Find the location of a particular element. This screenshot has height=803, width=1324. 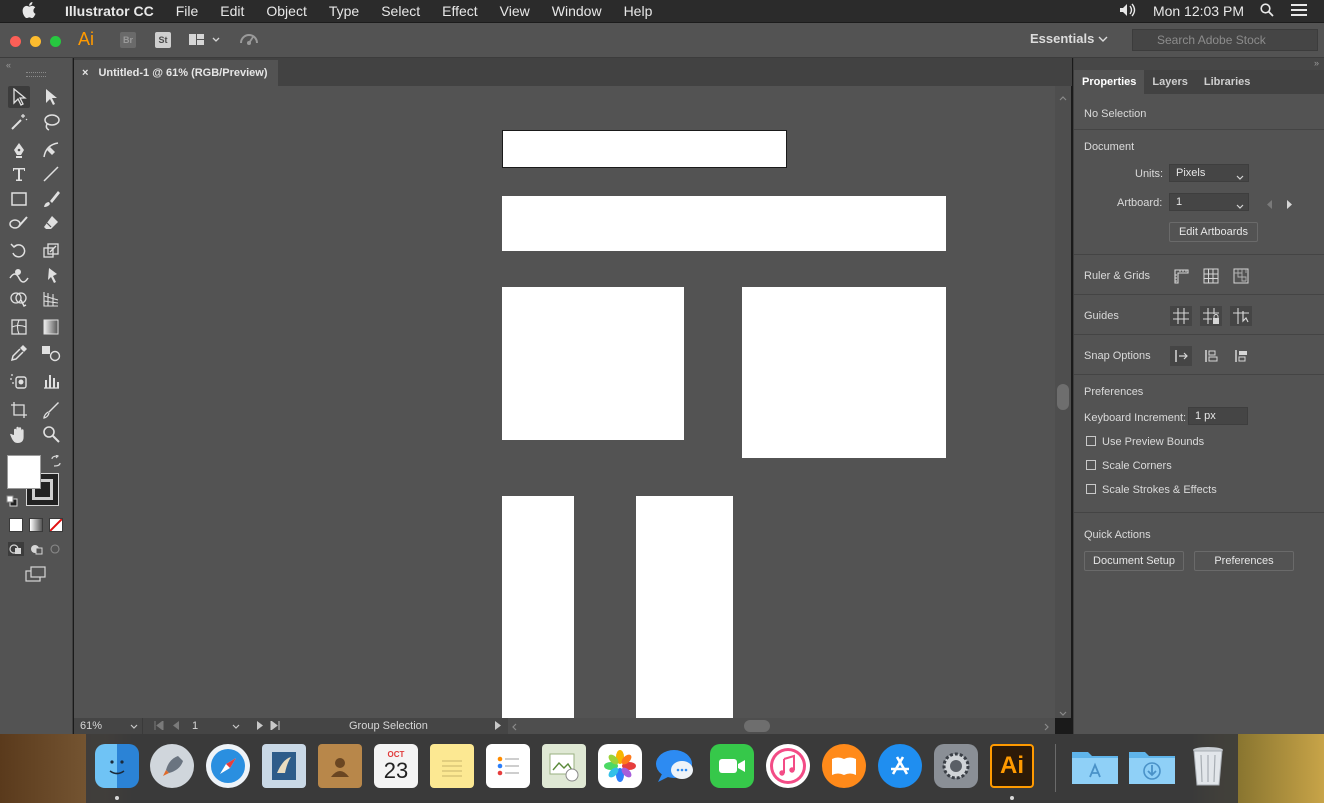

applications-folder-icon is located at coordinates (1095, 766).